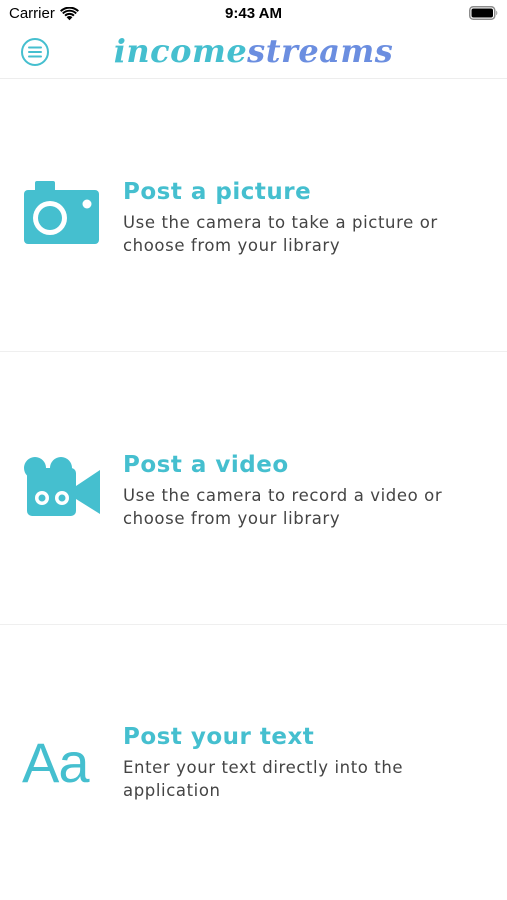 This screenshot has width=507, height=900. I want to click on battery-icon, so click(483, 13).